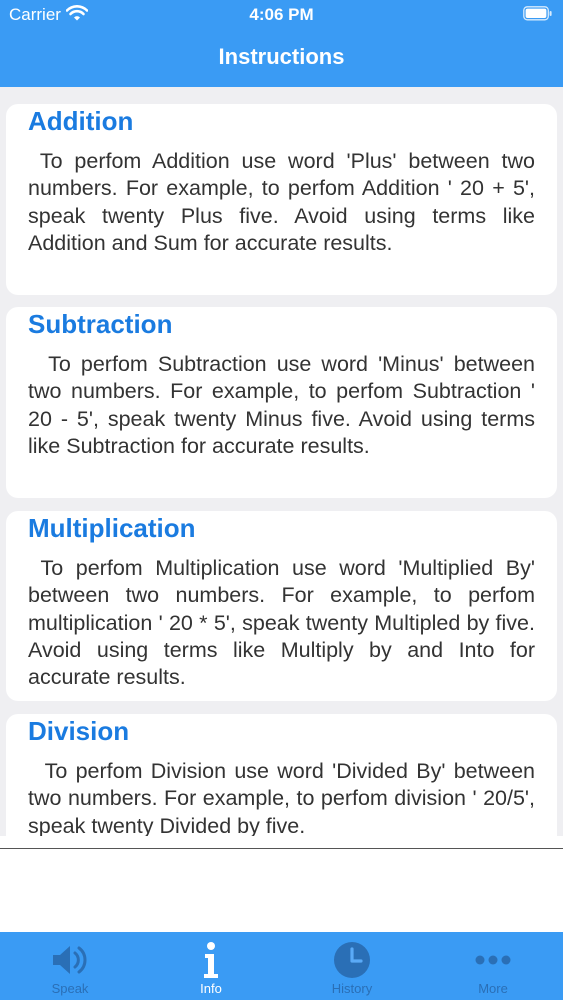  I want to click on status-time: 4:06 PM, so click(281, 14).